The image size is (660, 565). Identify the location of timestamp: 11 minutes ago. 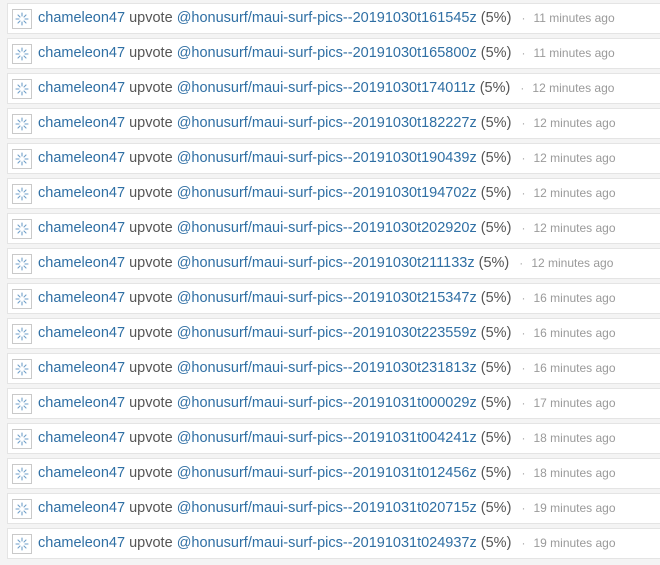
(574, 53).